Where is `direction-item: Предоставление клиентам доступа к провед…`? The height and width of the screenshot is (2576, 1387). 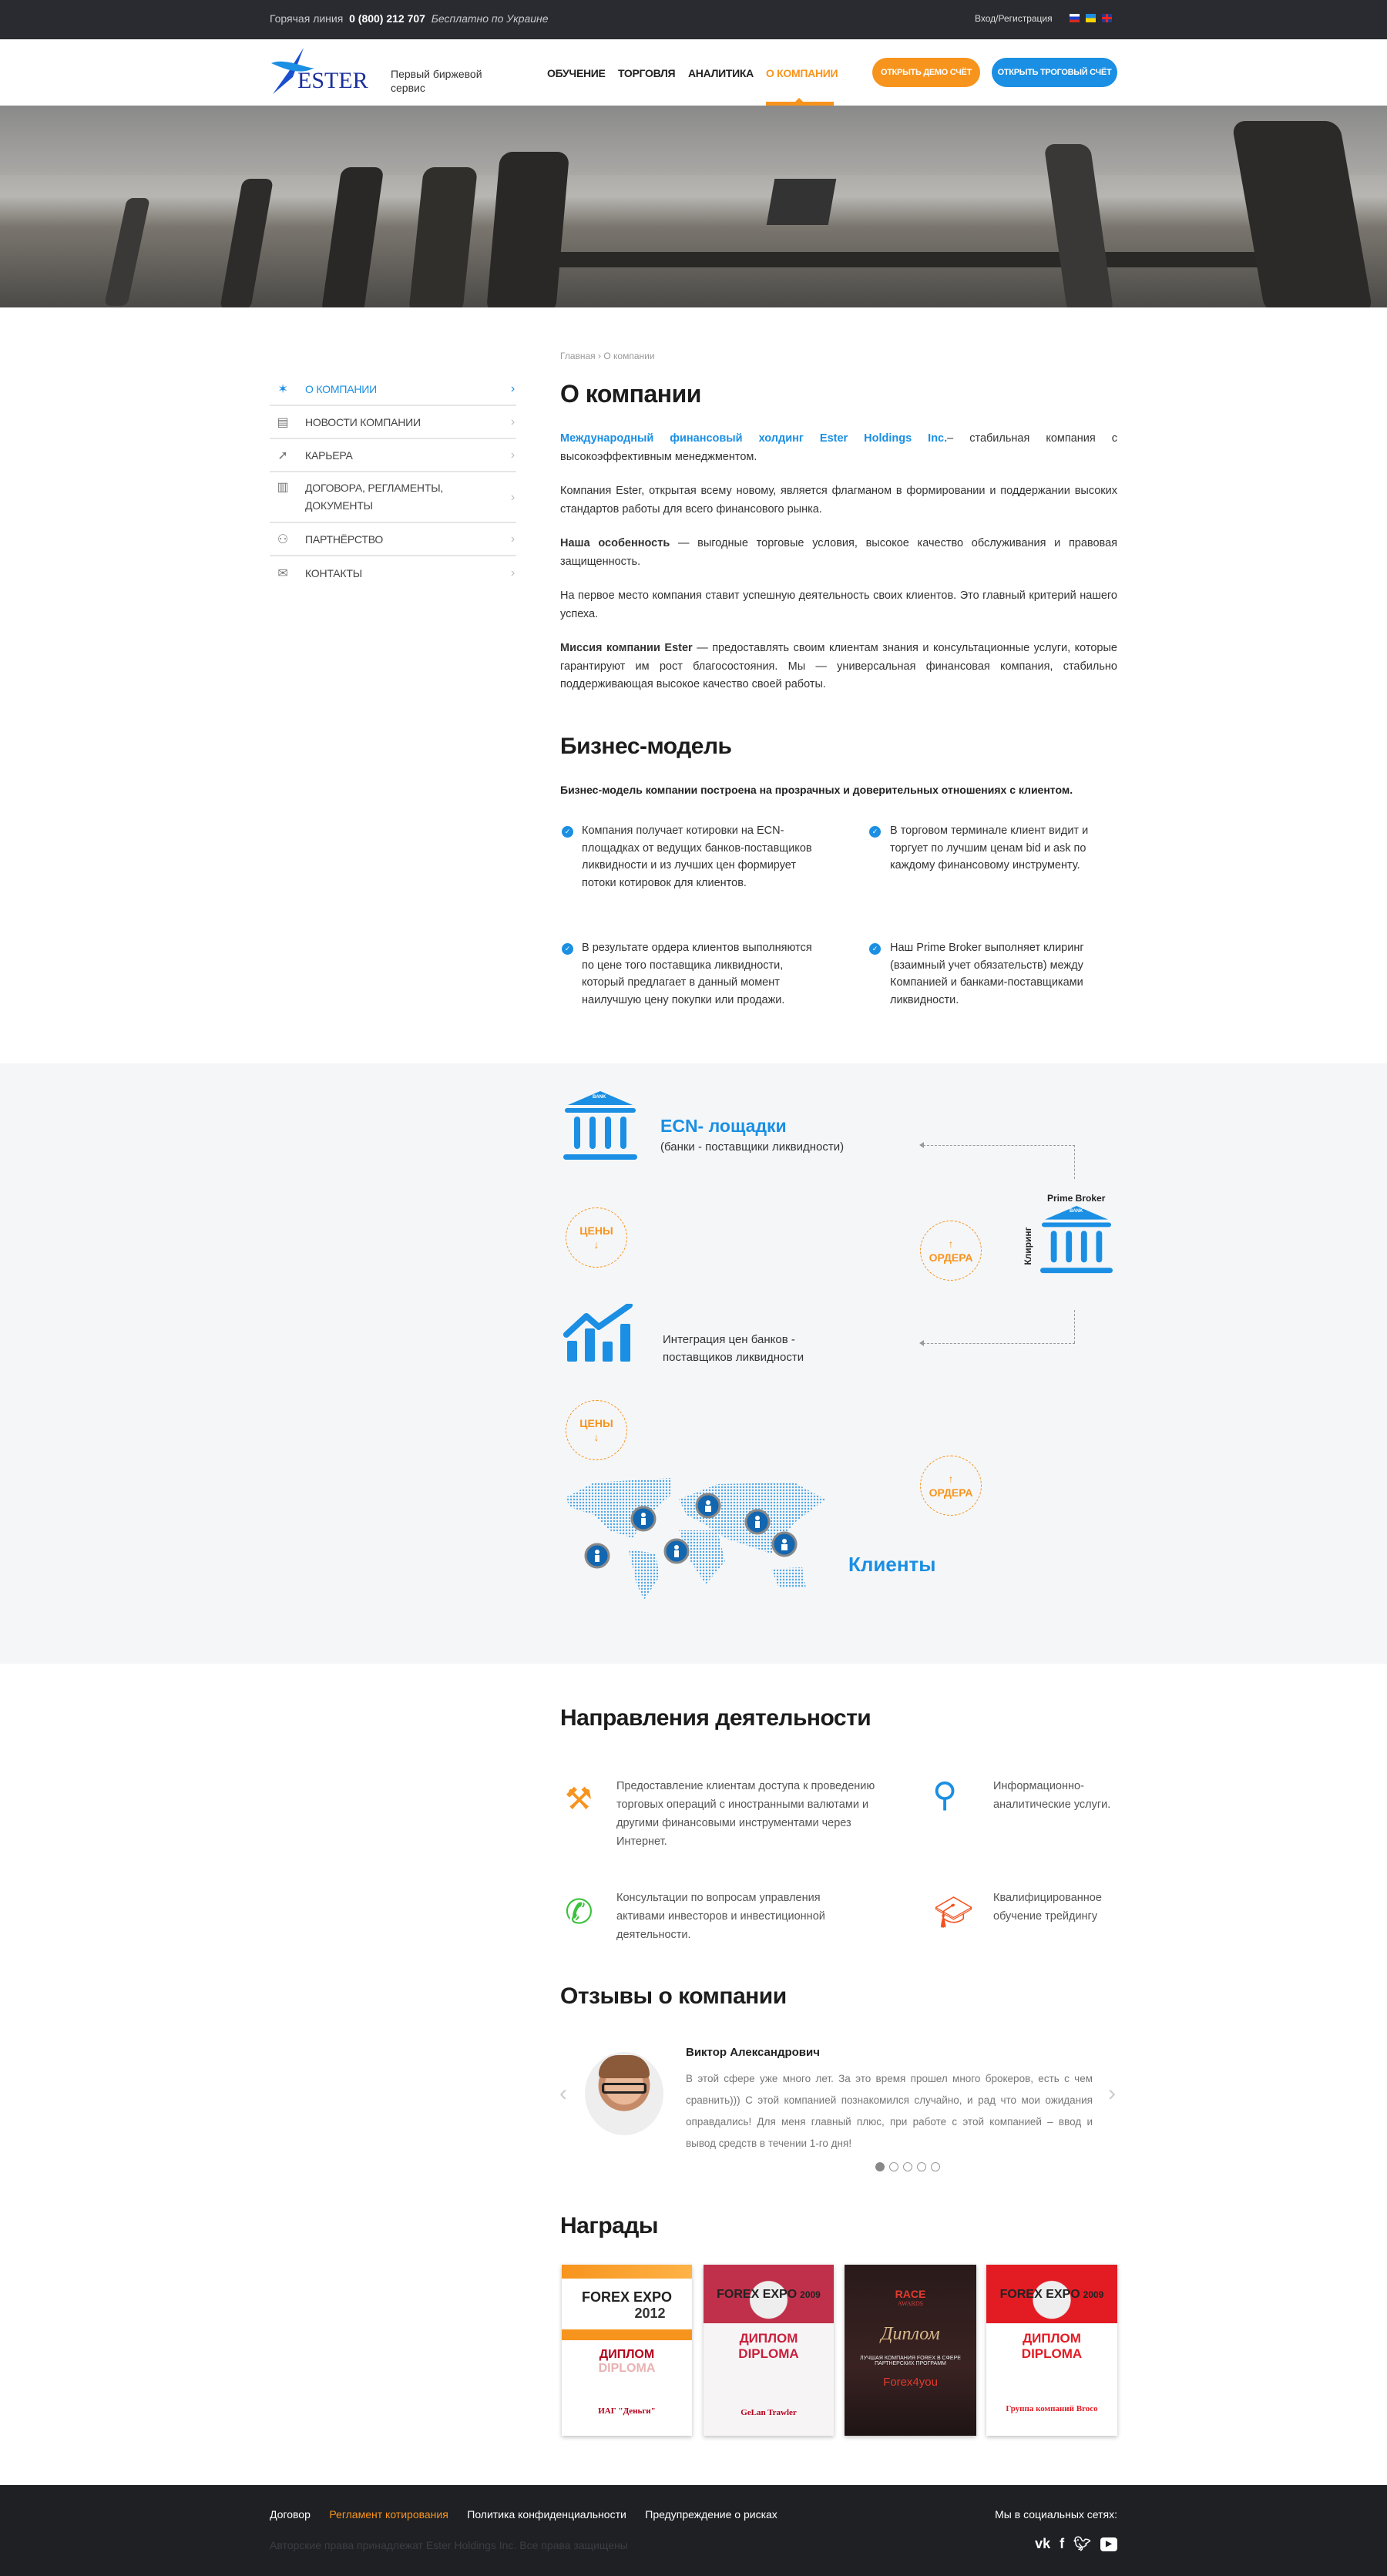 direction-item: Предоставление клиентам доступа к провед… is located at coordinates (745, 1814).